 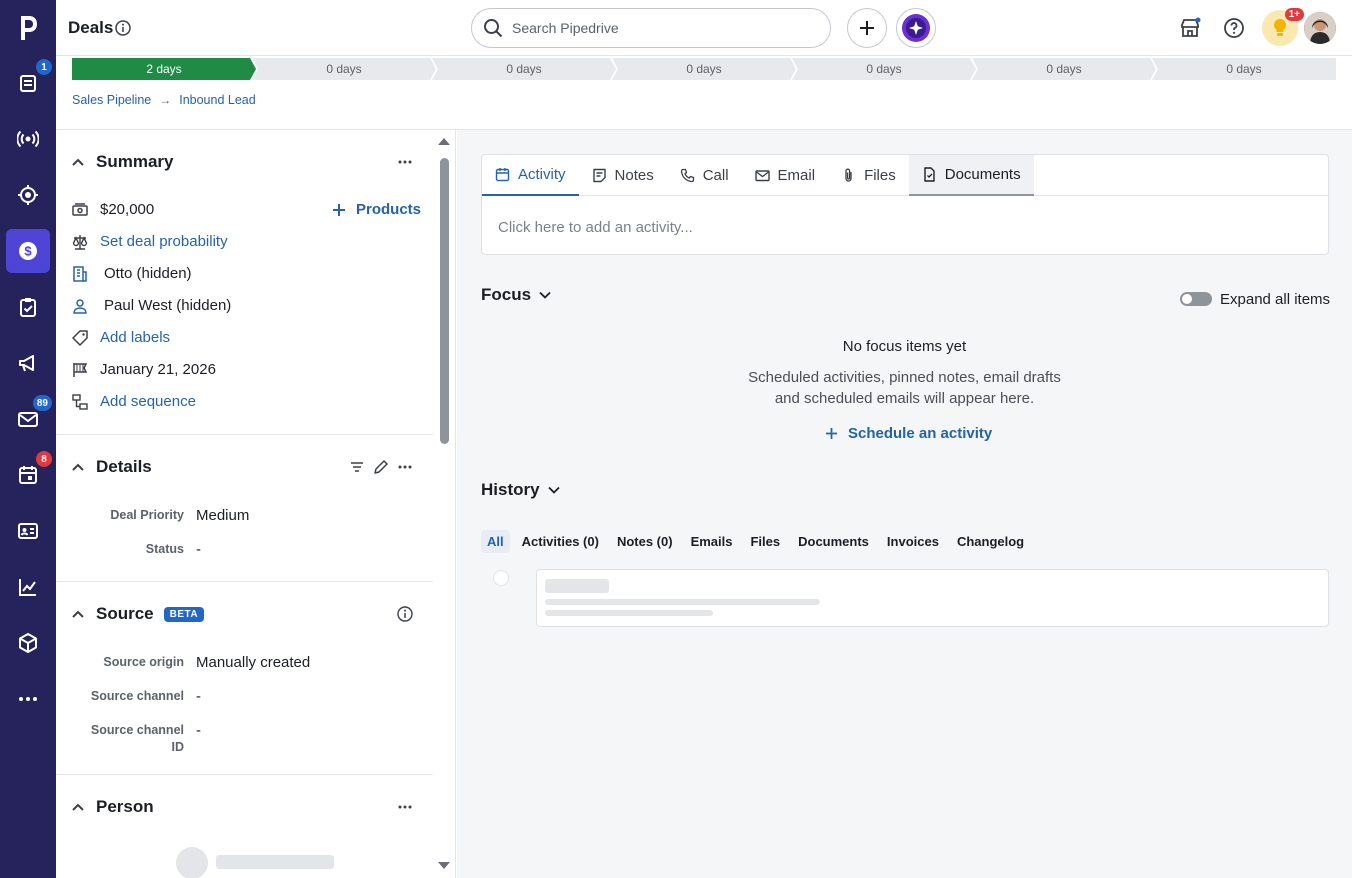 I want to click on nav-contacts, so click(x=28, y=531).